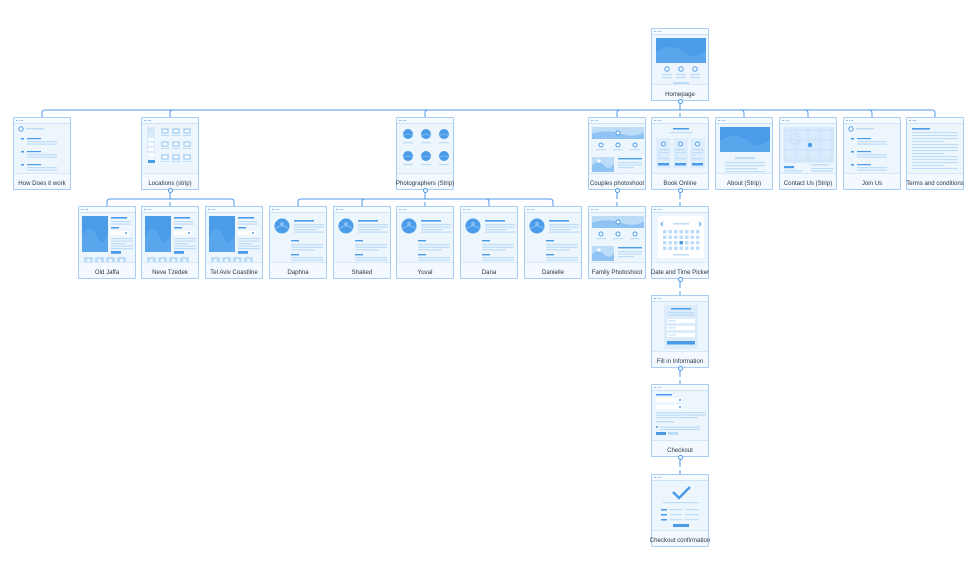 This screenshot has width=978, height=569. Describe the element at coordinates (42, 183) in the screenshot. I see `node-label: How Does it work` at that location.